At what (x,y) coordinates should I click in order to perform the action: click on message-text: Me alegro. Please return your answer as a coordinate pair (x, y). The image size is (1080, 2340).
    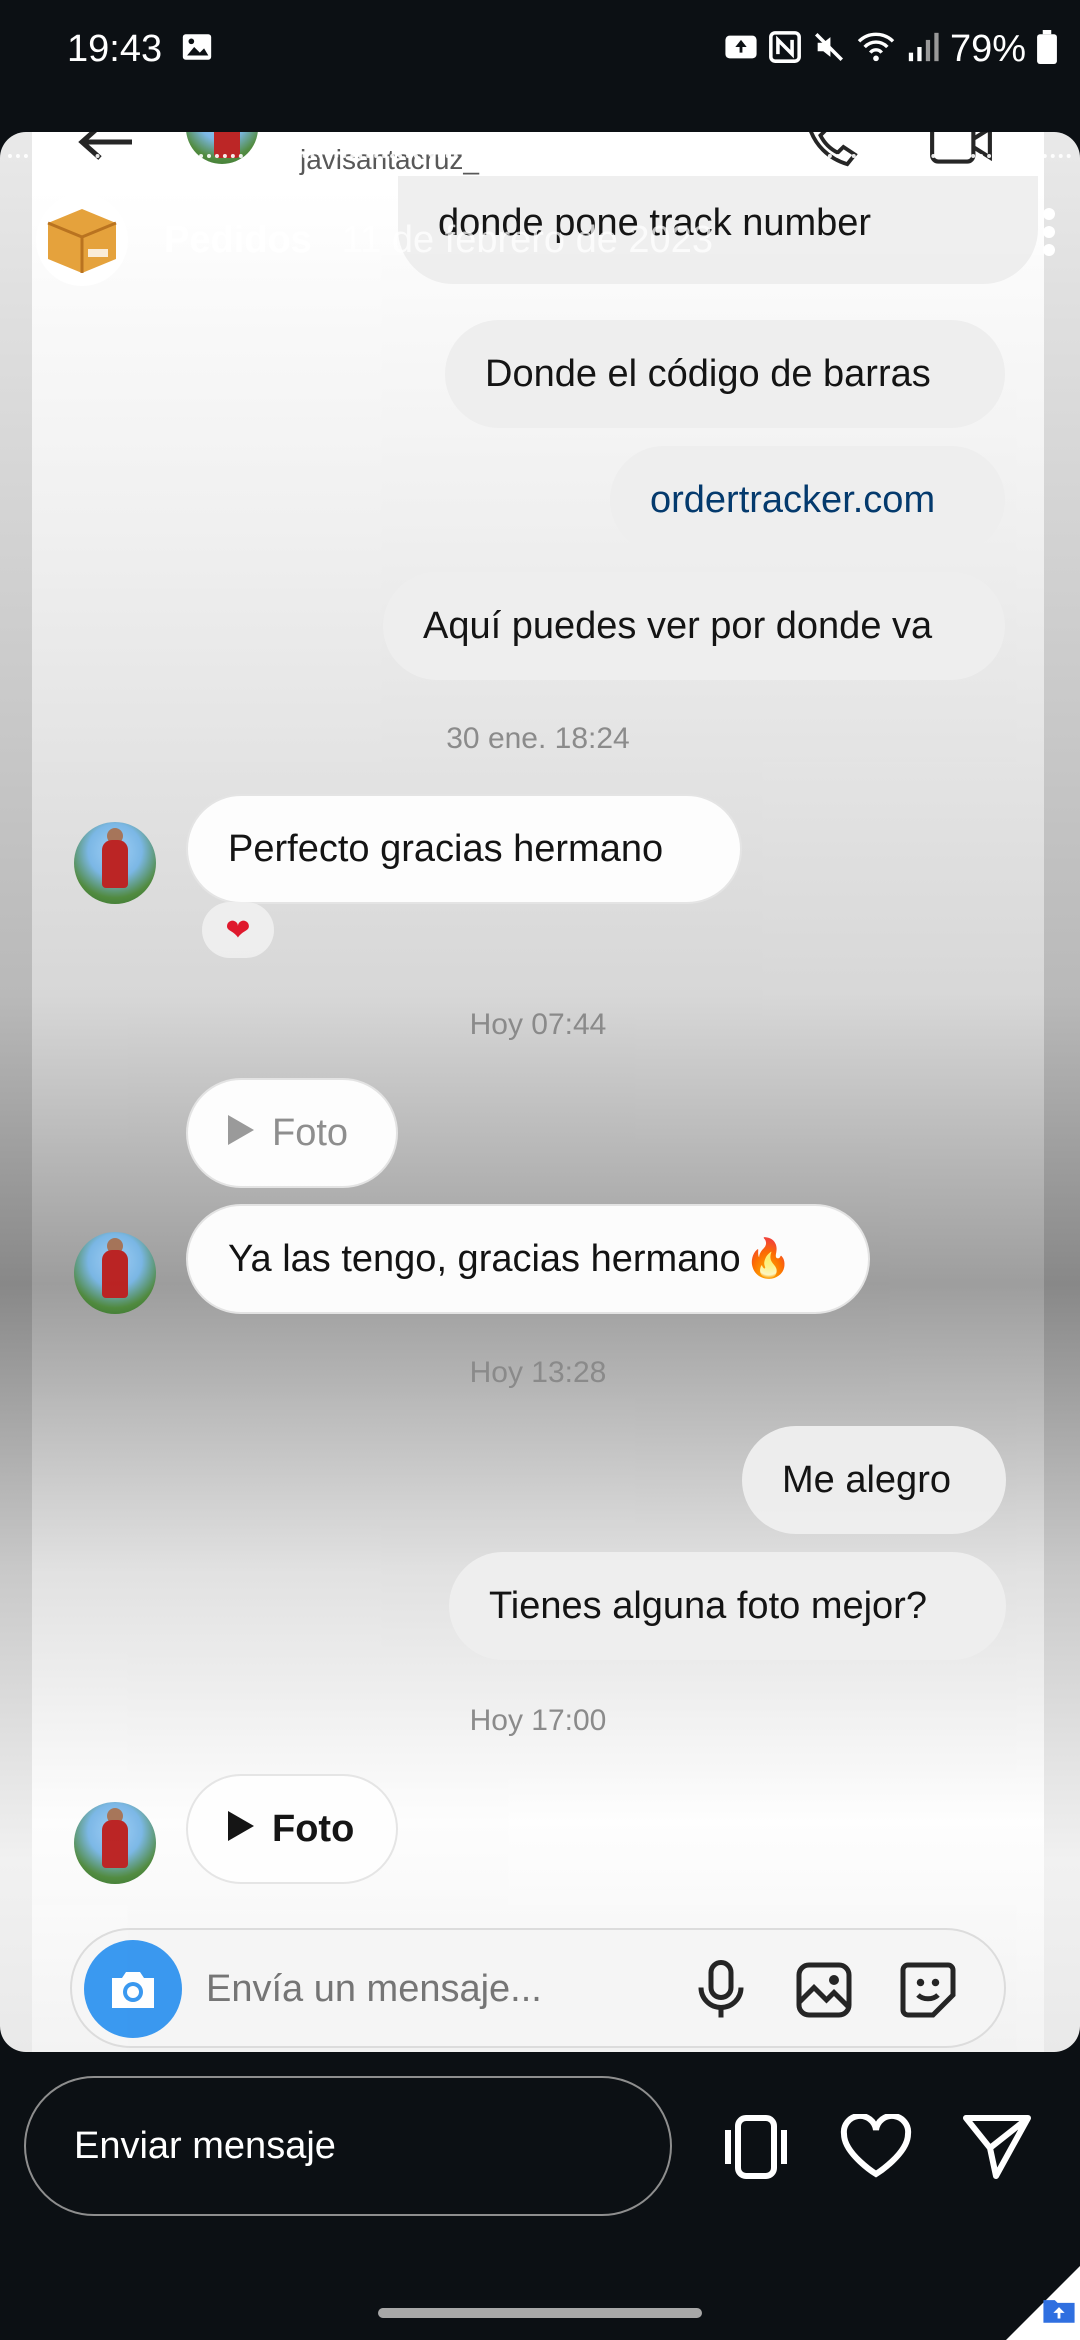
    Looking at the image, I should click on (866, 1479).